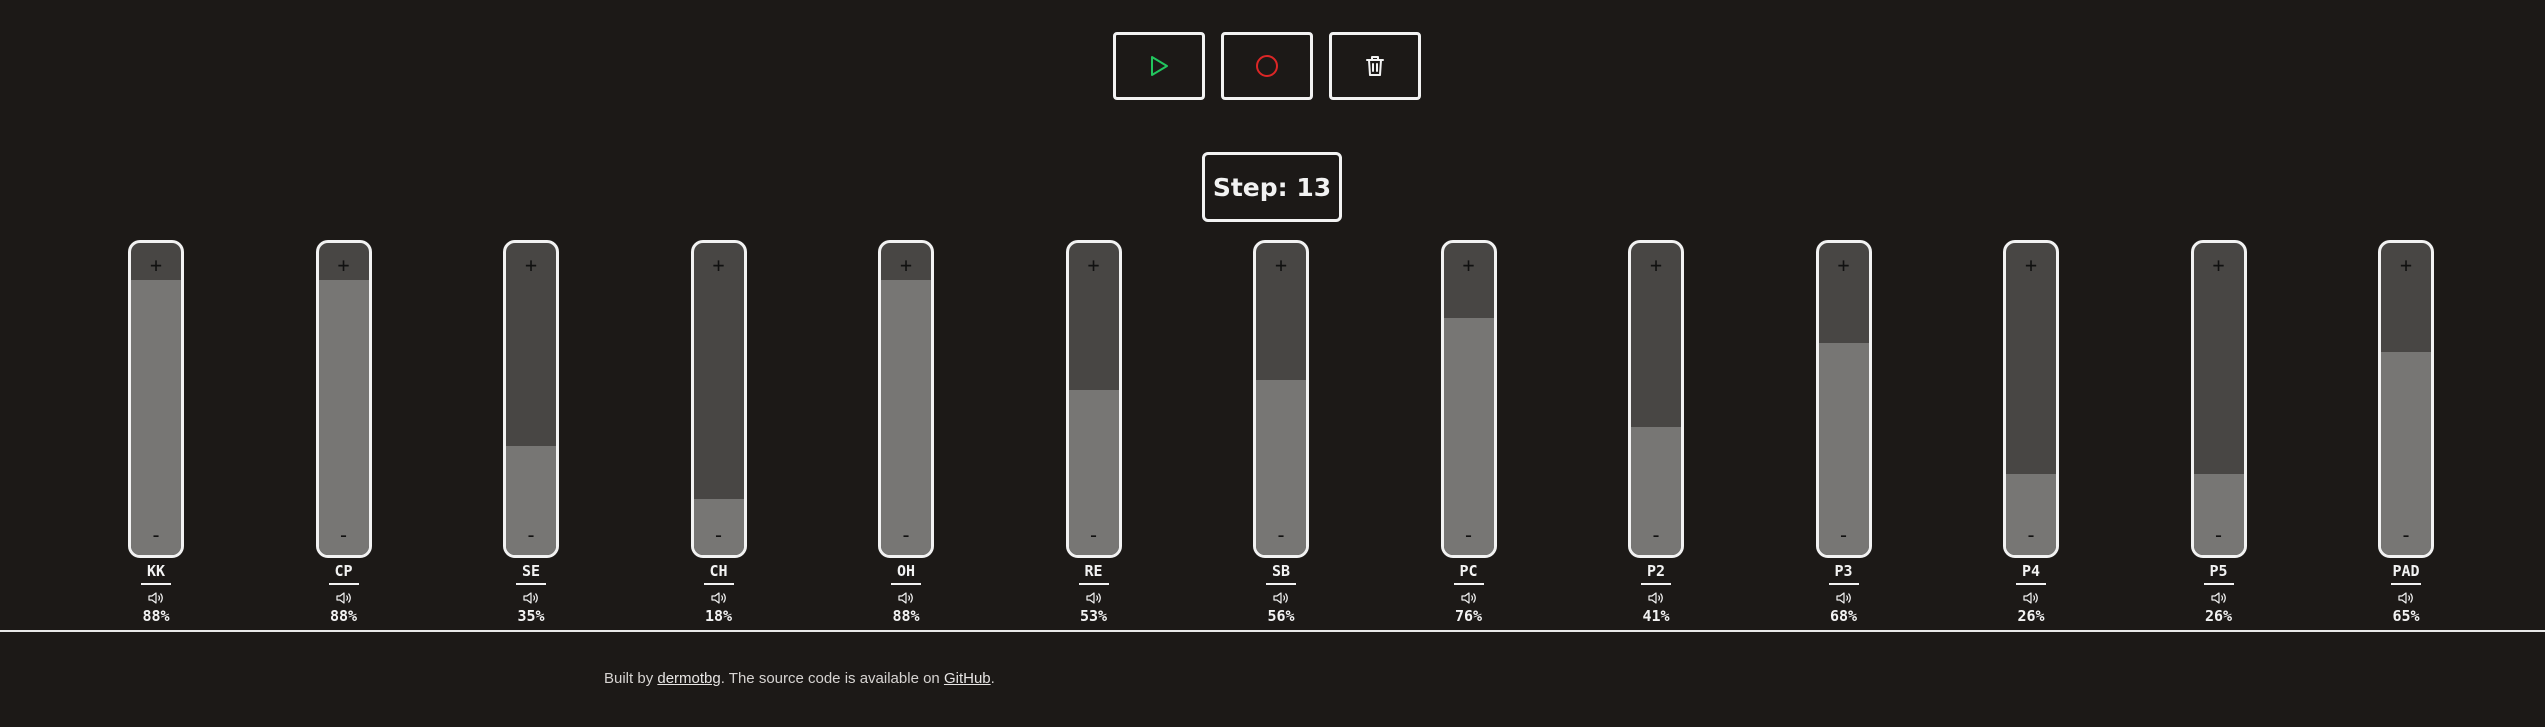 The image size is (2545, 727). What do you see at coordinates (531, 616) in the screenshot?
I see `volume-percent: 35%` at bounding box center [531, 616].